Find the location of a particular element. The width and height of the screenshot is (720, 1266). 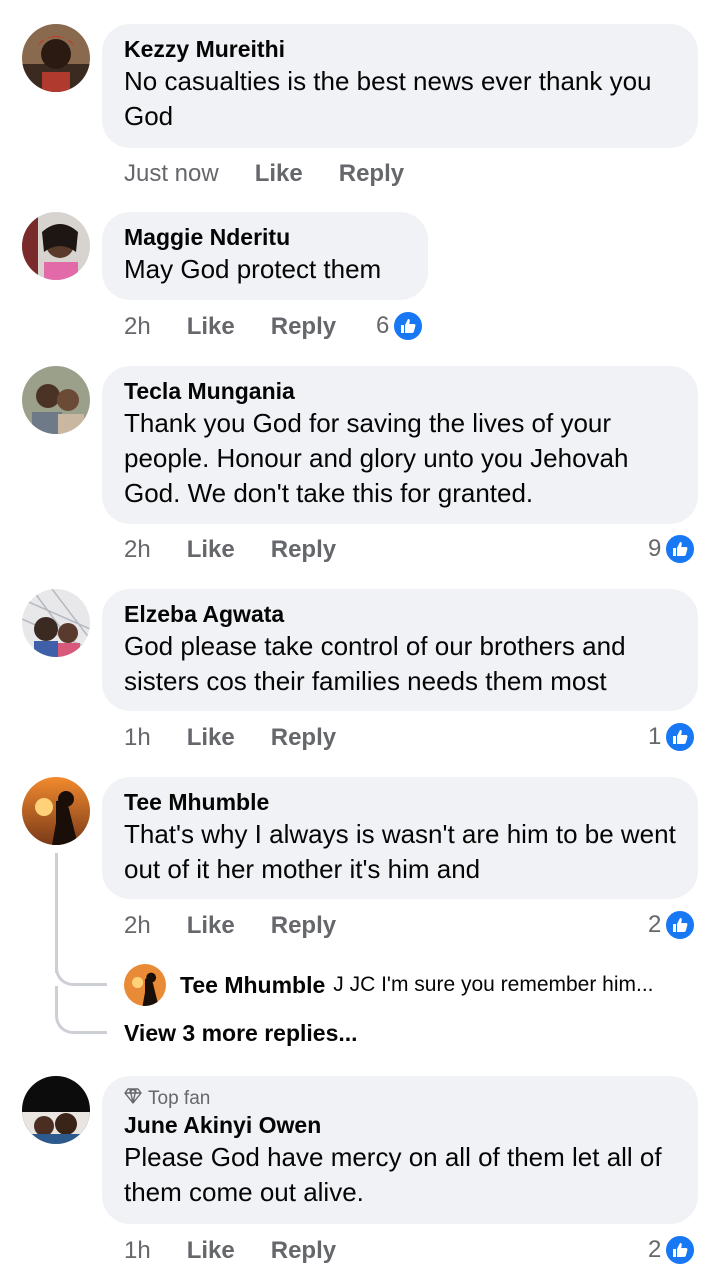

comment-time: Just now is located at coordinates (171, 174).